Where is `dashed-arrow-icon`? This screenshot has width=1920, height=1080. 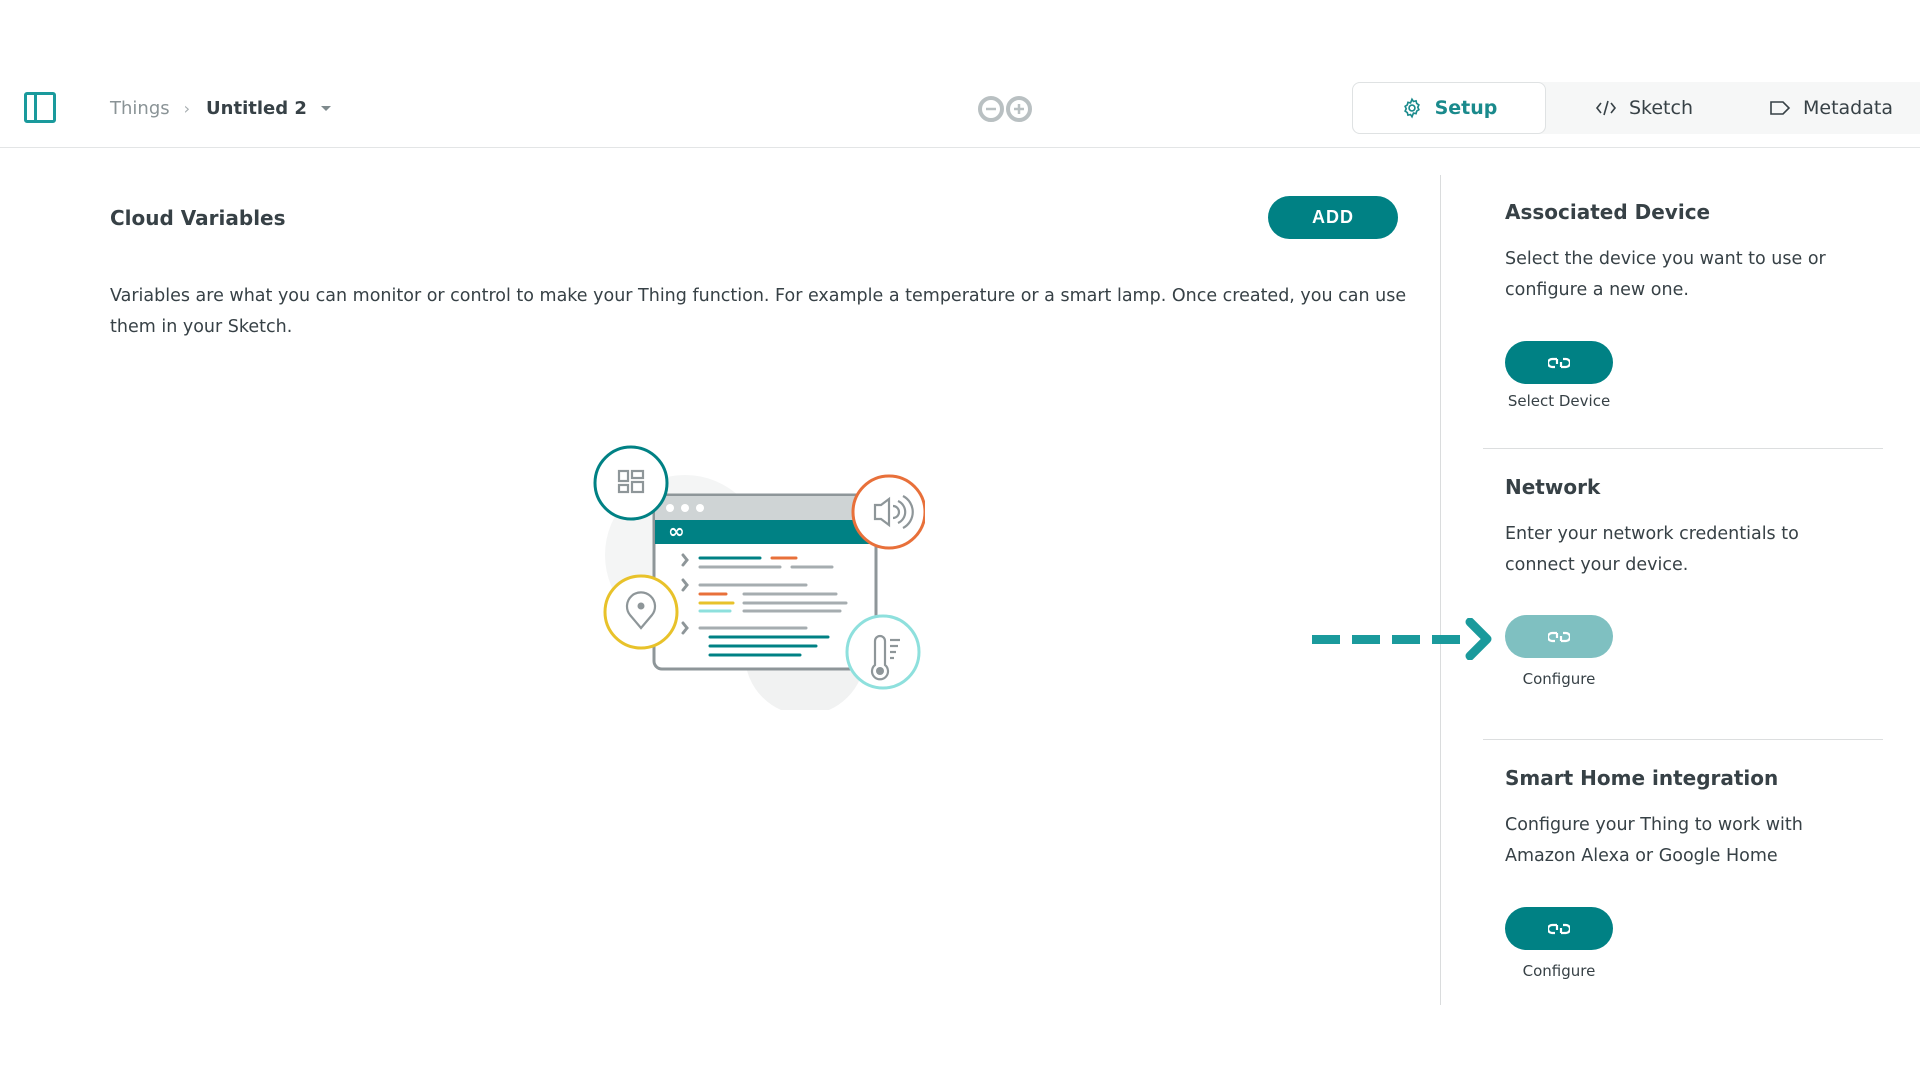 dashed-arrow-icon is located at coordinates (1402, 639).